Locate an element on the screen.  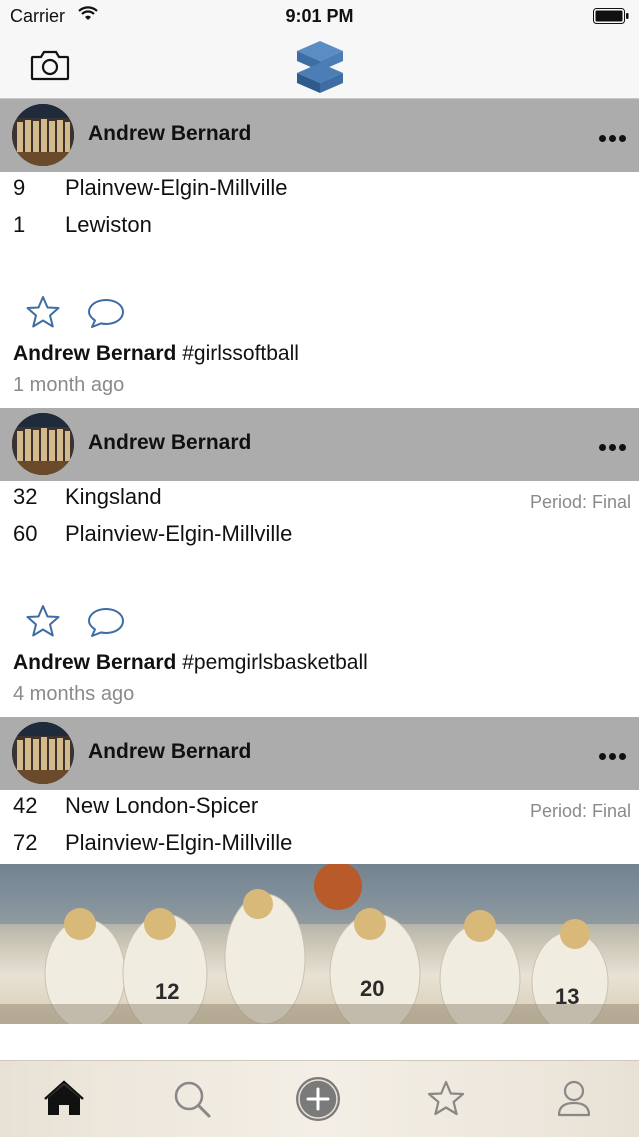
search-icon is located at coordinates (192, 1099).